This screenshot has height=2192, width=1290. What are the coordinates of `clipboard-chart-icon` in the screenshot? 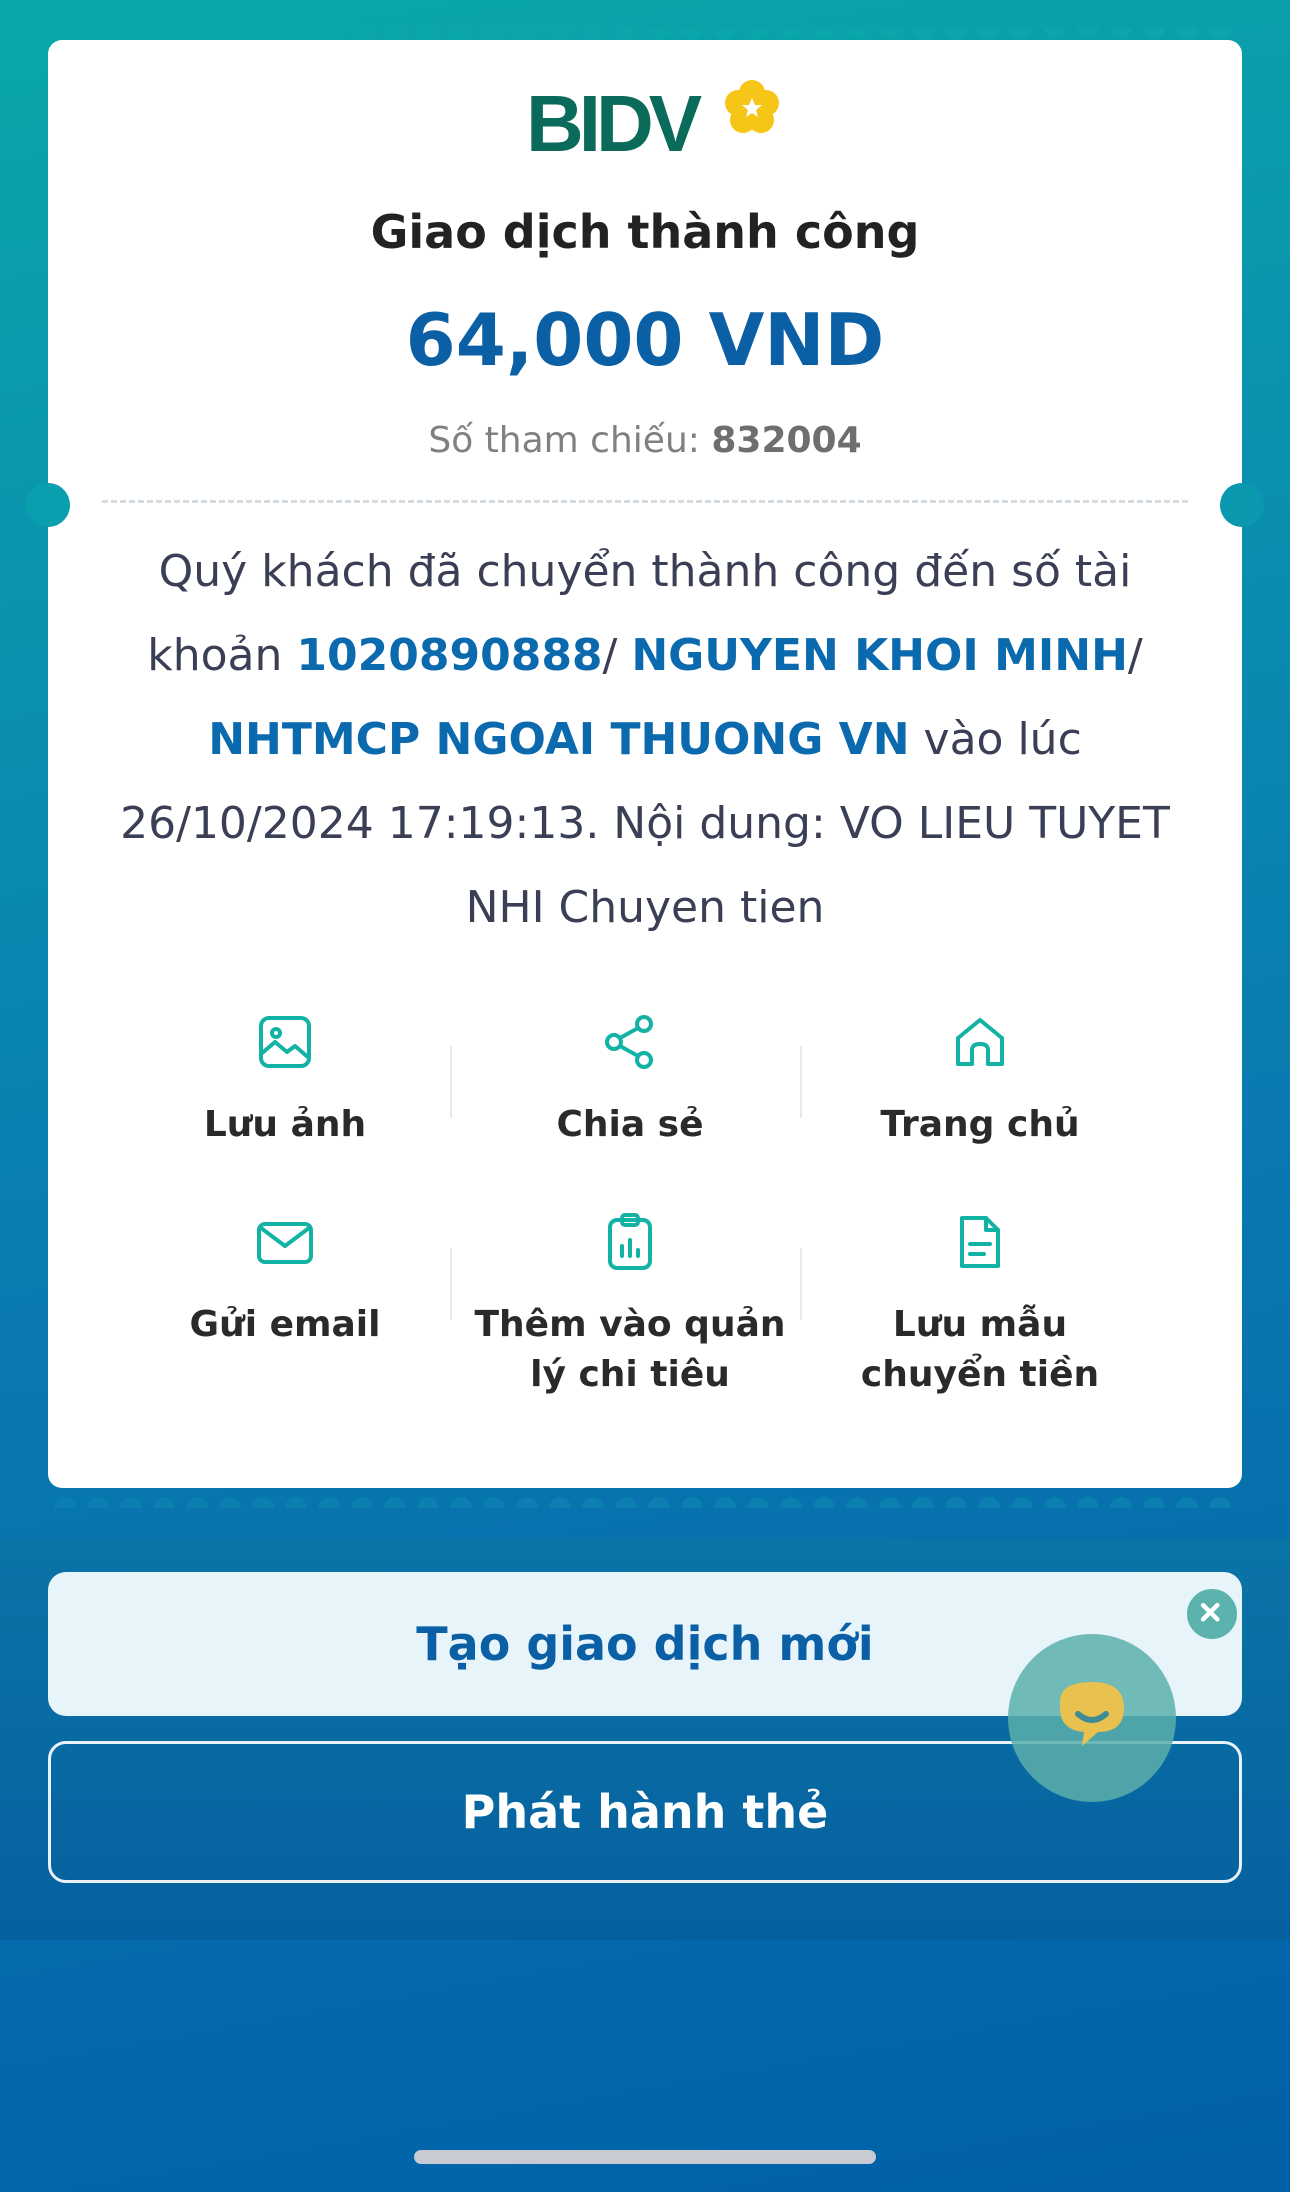 It's located at (630, 1241).